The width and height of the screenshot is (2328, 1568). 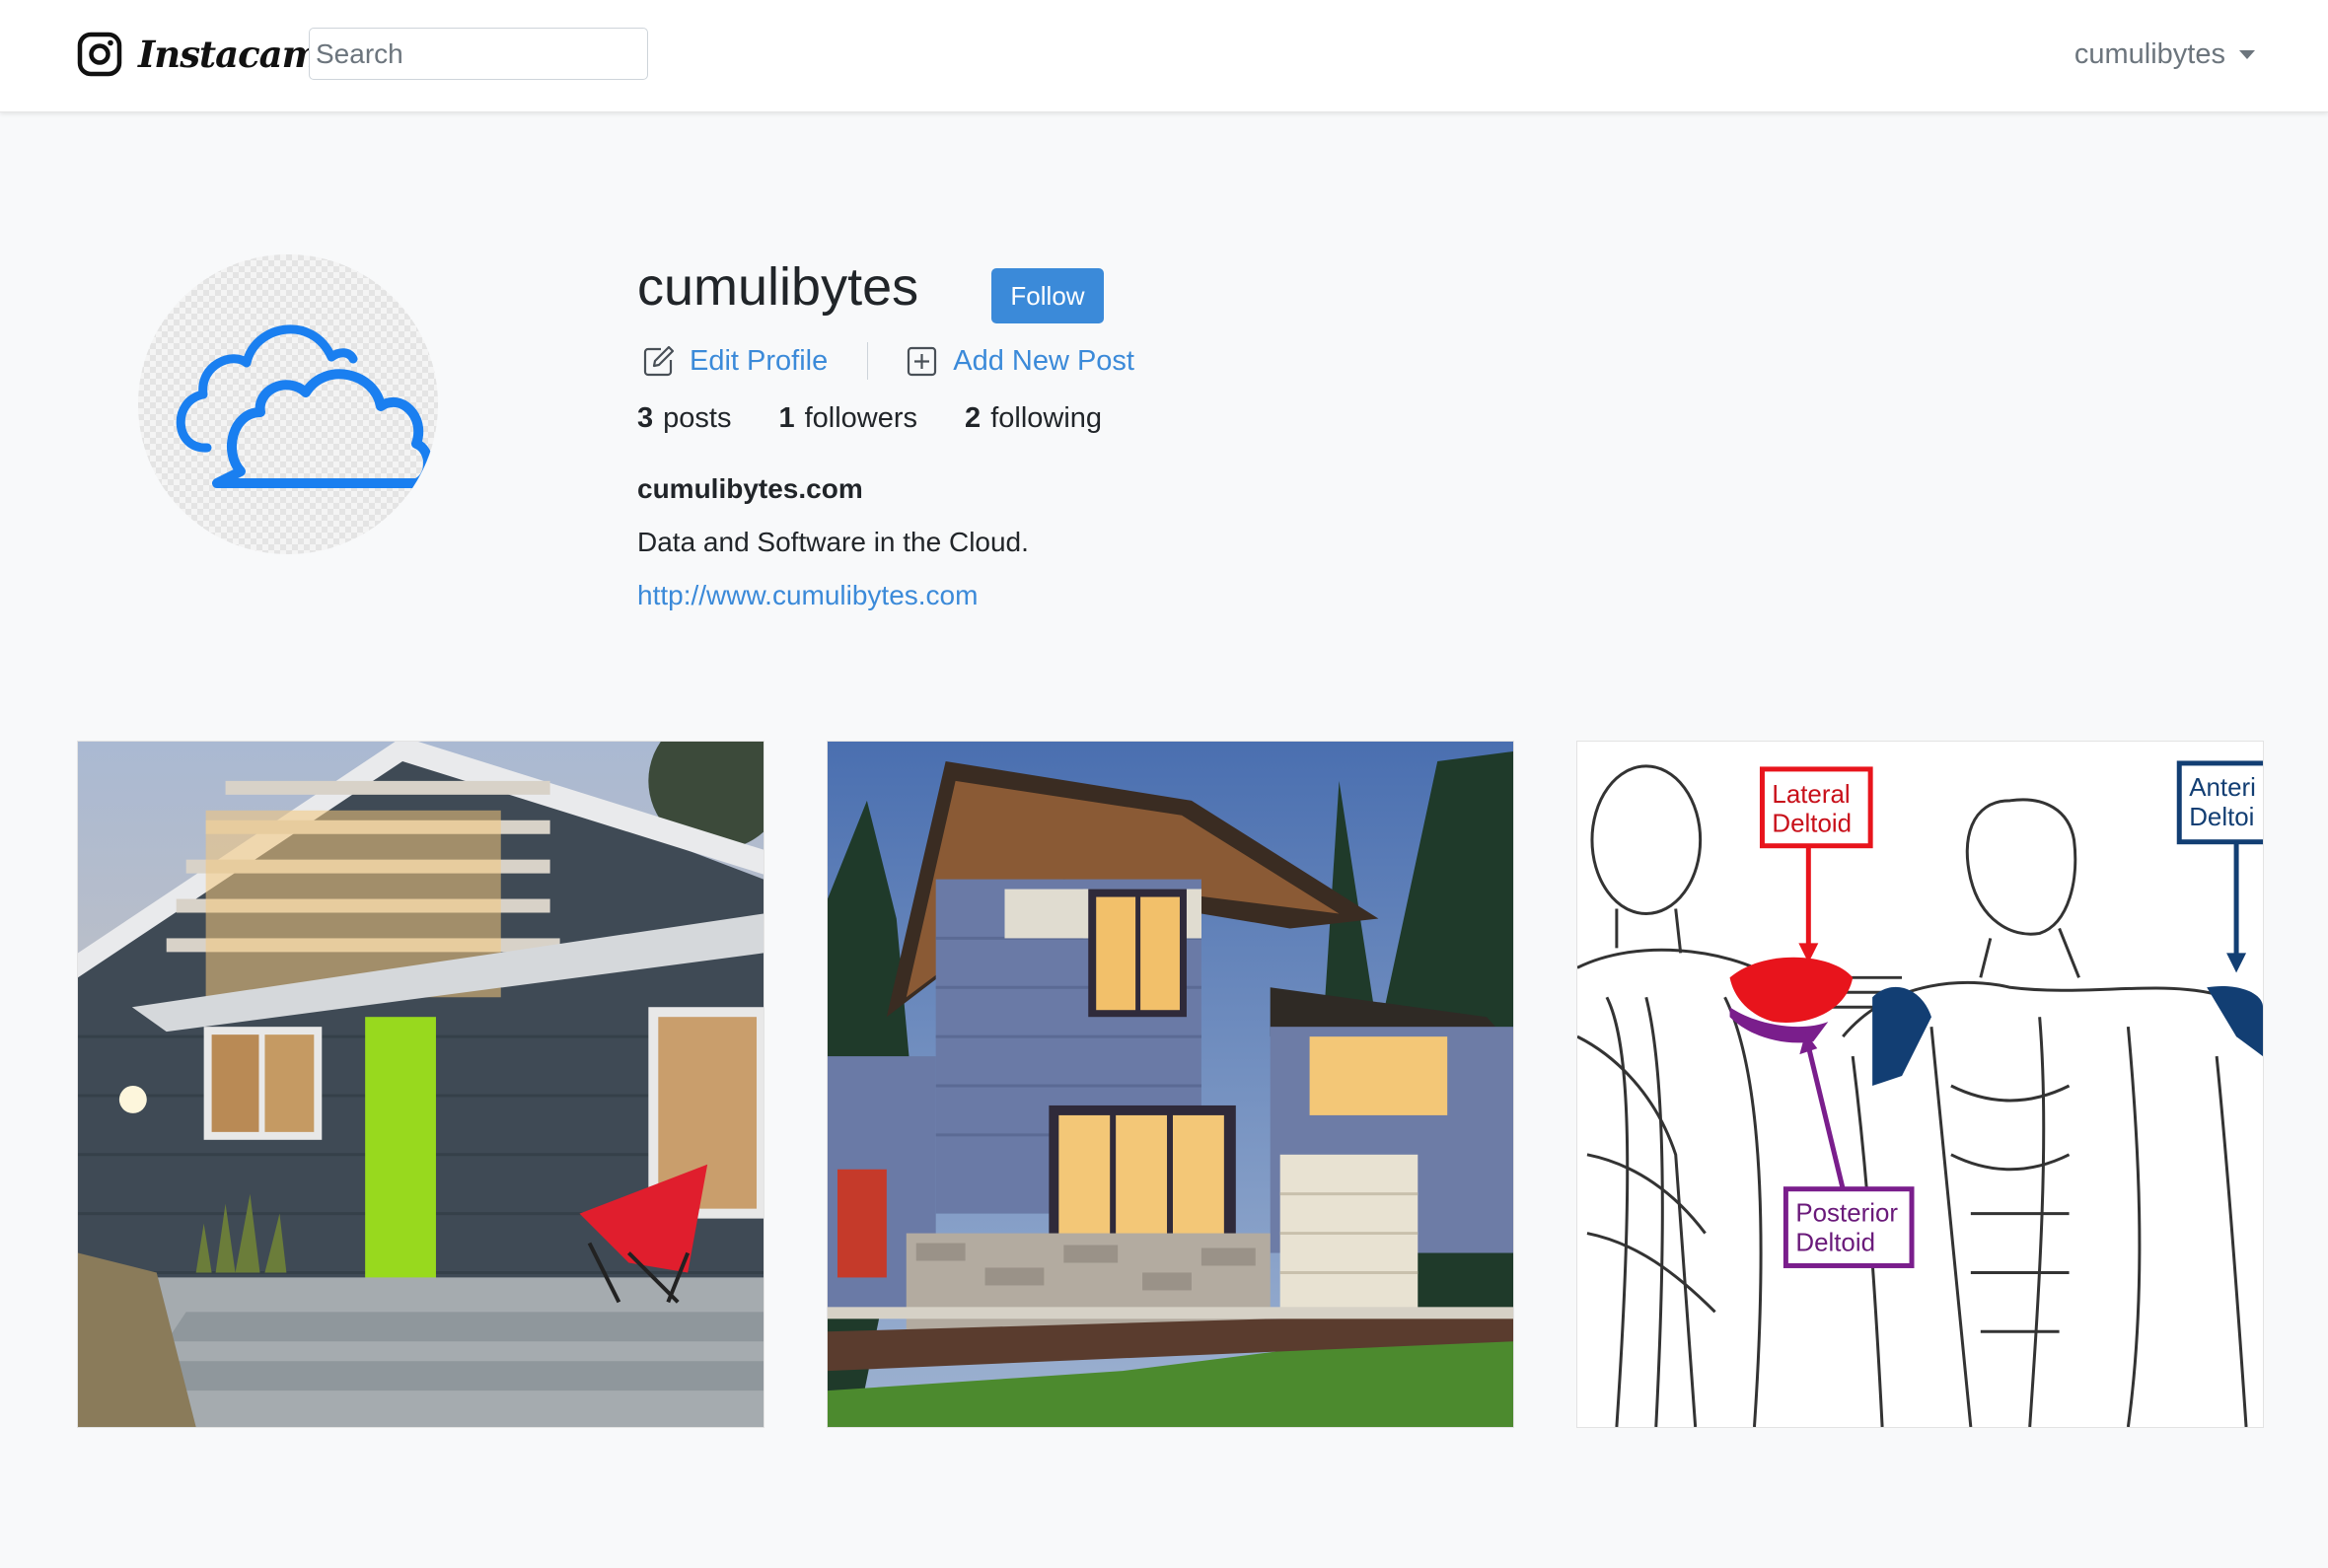 What do you see at coordinates (478, 54) in the screenshot?
I see `search-input` at bounding box center [478, 54].